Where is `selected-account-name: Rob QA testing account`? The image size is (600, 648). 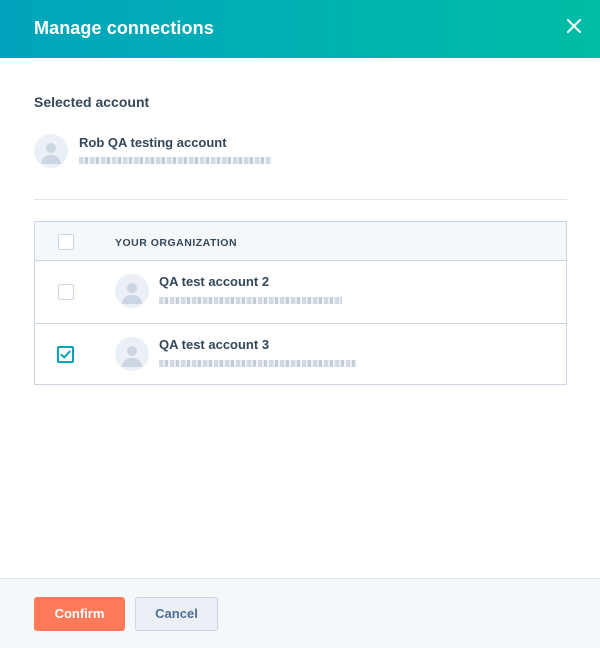
selected-account-name: Rob QA testing account is located at coordinates (153, 142).